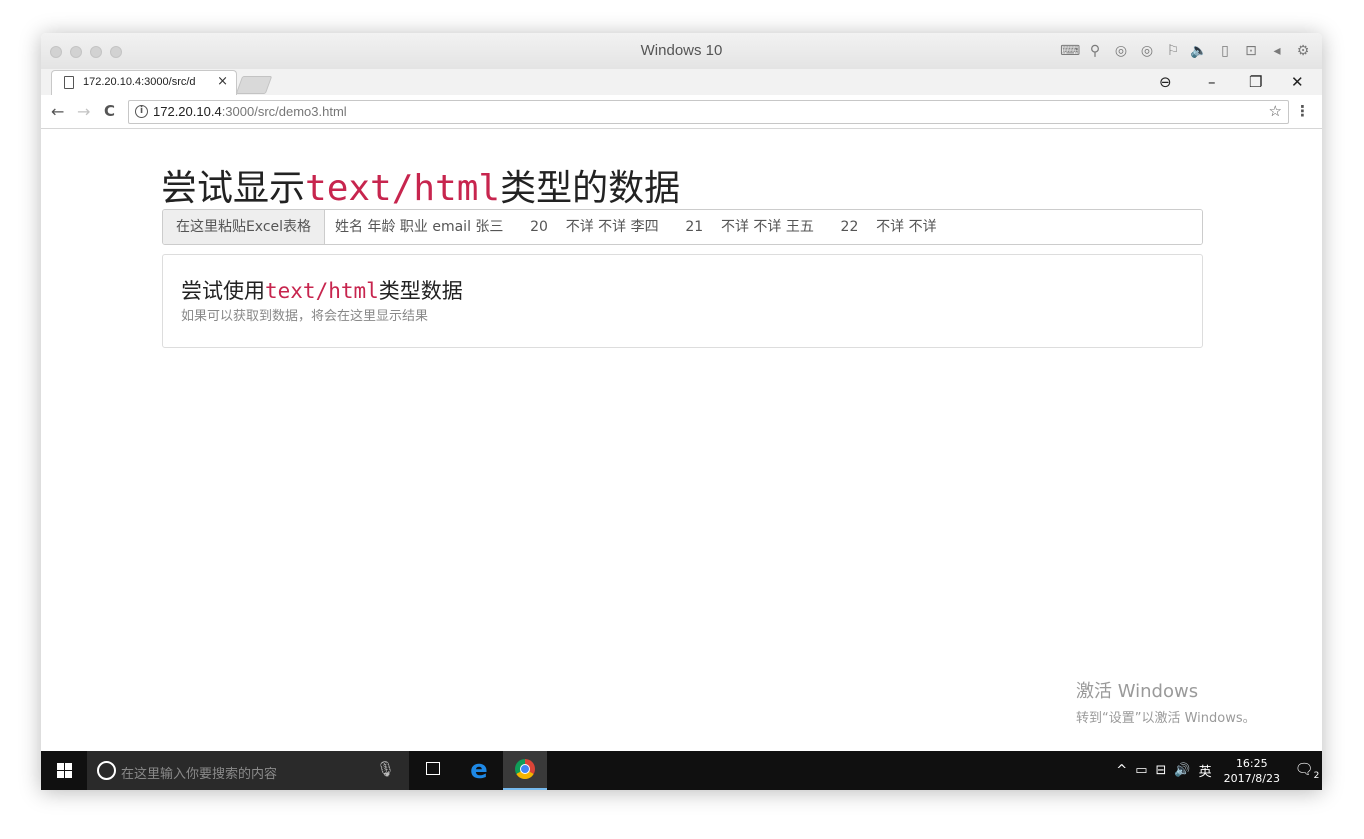 This screenshot has width=1364, height=839. Describe the element at coordinates (57, 111) in the screenshot. I see `back-arrow-icon: ←` at that location.